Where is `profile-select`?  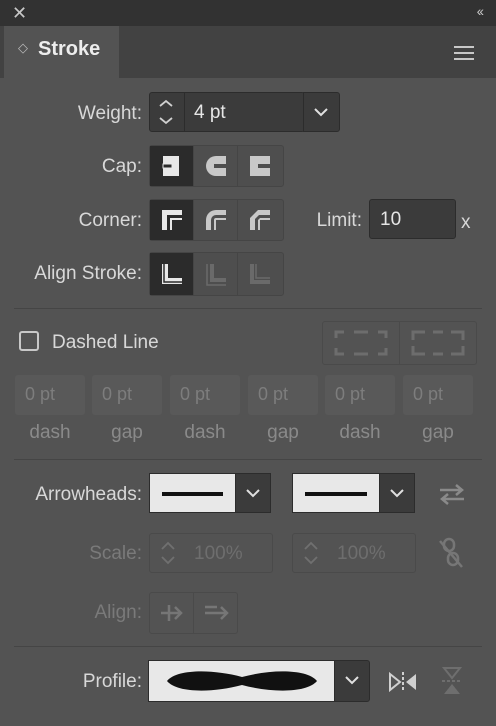 profile-select is located at coordinates (242, 681).